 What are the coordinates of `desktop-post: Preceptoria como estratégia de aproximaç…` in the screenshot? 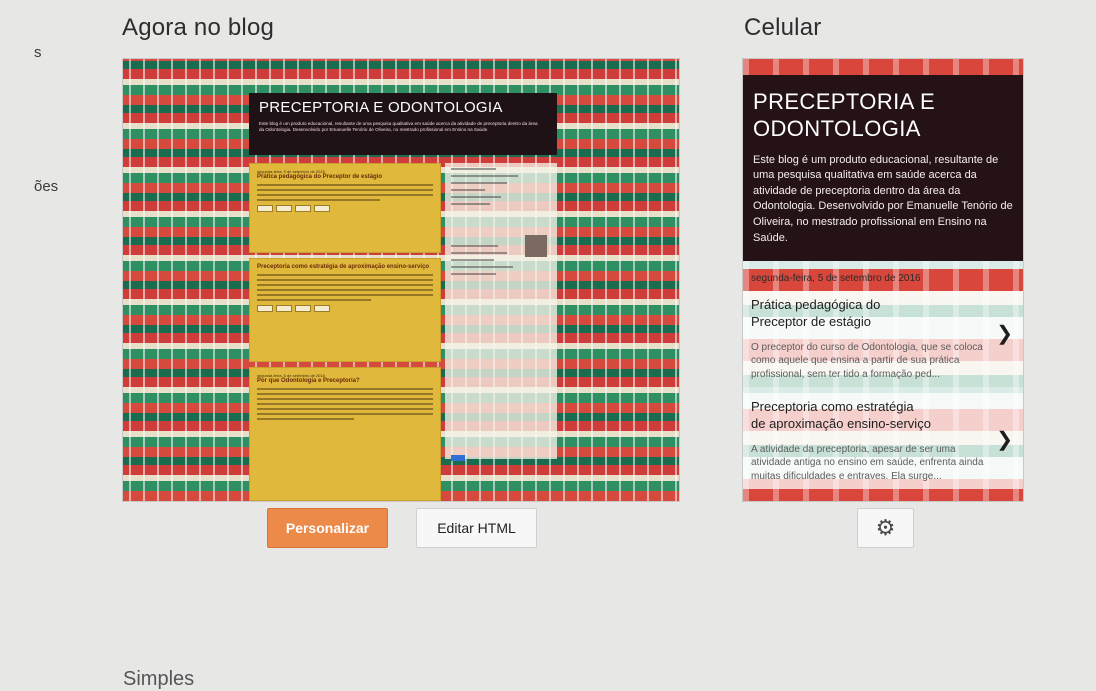 It's located at (345, 310).